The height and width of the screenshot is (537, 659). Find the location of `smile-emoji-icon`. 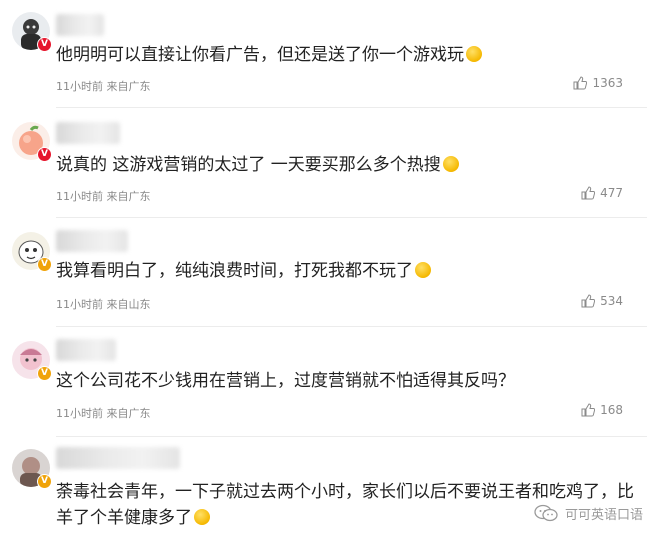

smile-emoji-icon is located at coordinates (202, 517).